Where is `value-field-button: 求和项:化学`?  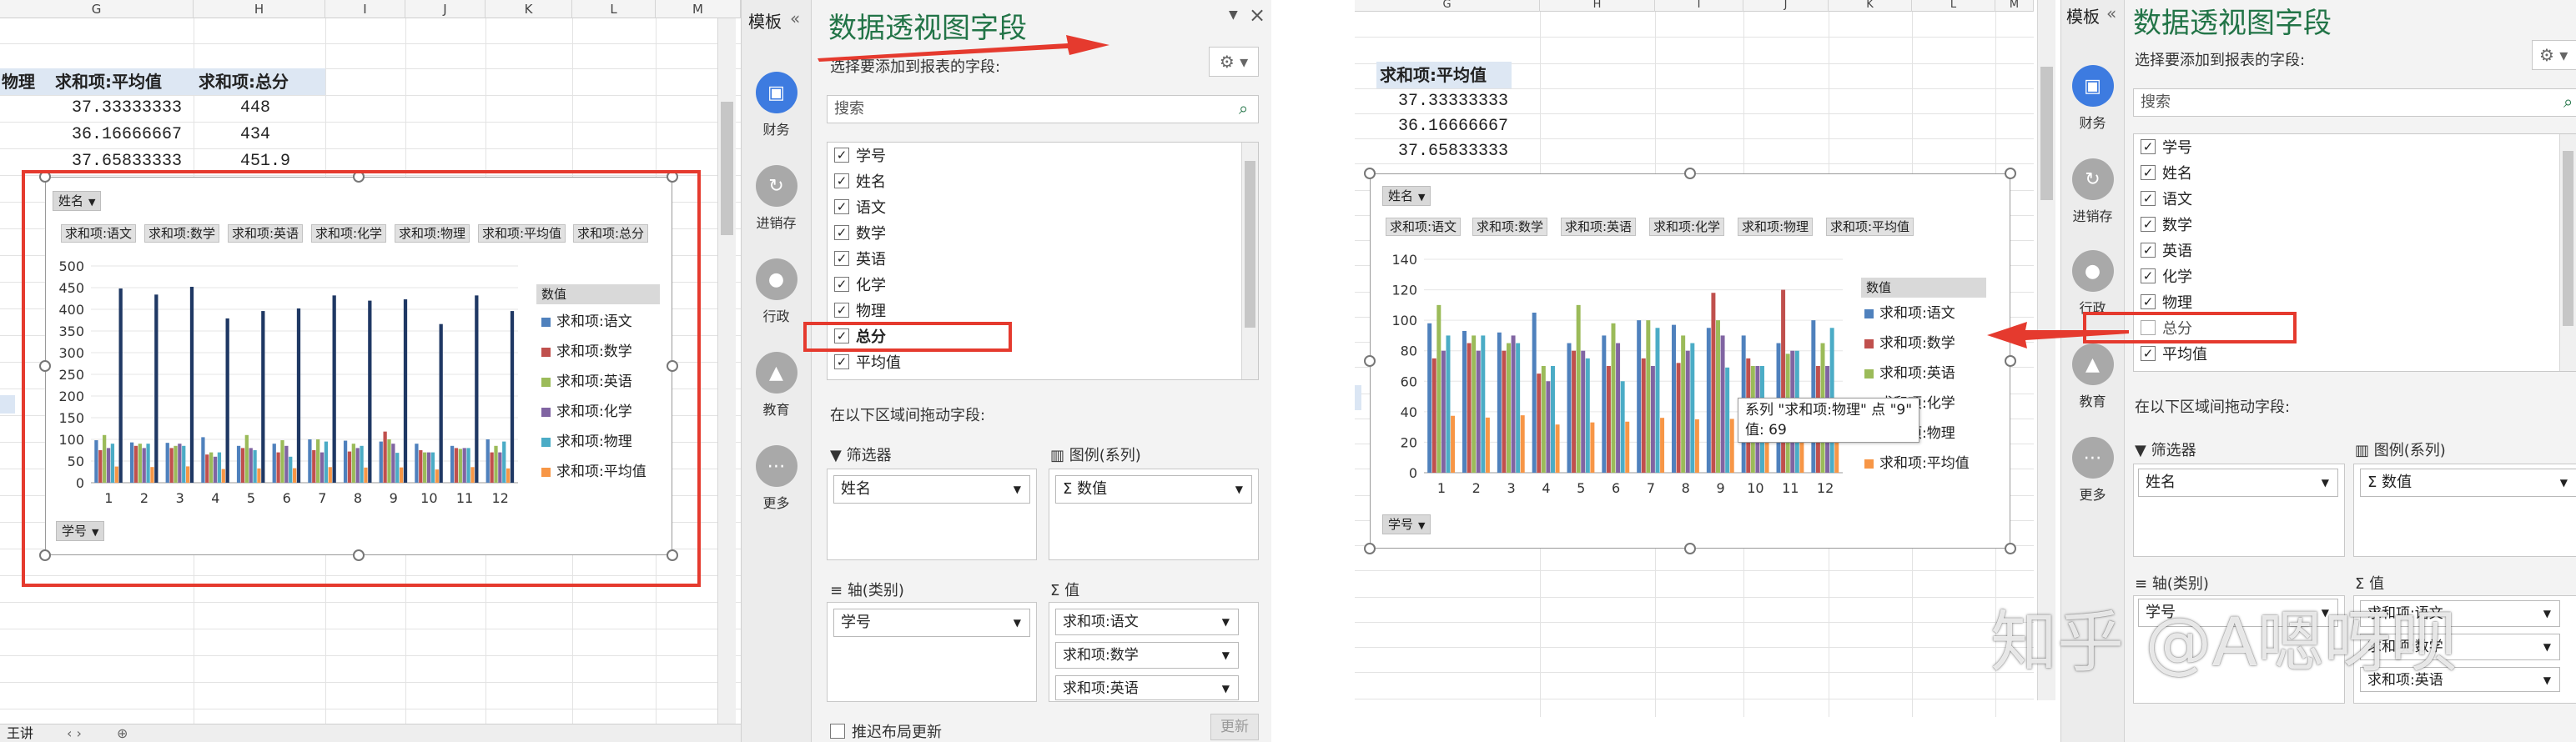
value-field-button: 求和项:化学 is located at coordinates (1687, 227).